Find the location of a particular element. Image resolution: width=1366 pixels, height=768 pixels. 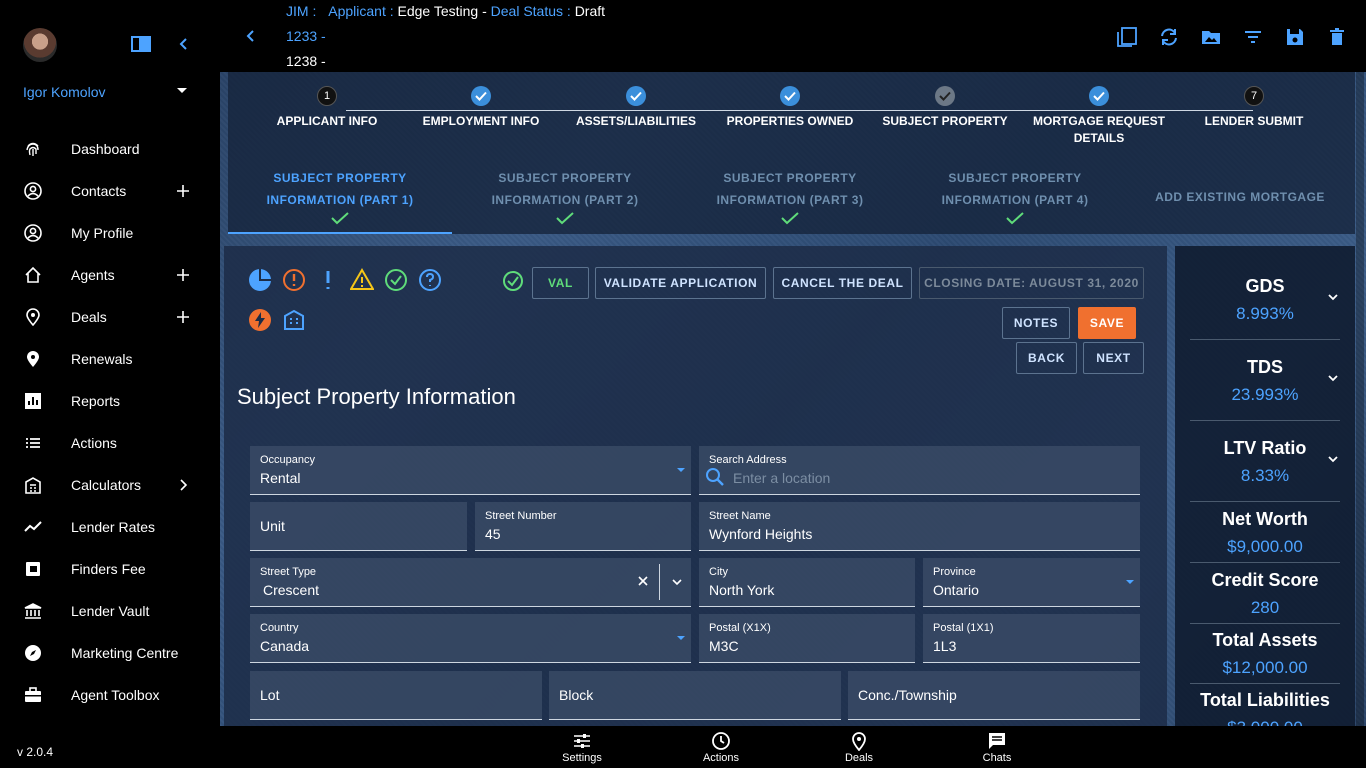

step-lender-submit: 7 LENDER SUBMIT is located at coordinates (1254, 108).